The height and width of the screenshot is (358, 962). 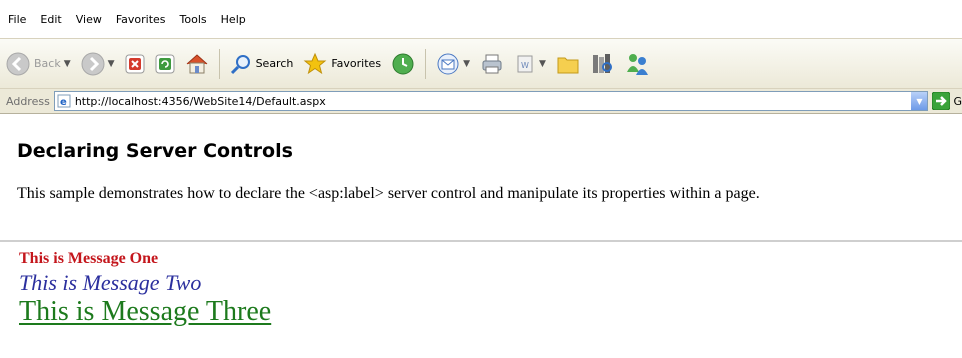 I want to click on print-icon, so click(x=492, y=63).